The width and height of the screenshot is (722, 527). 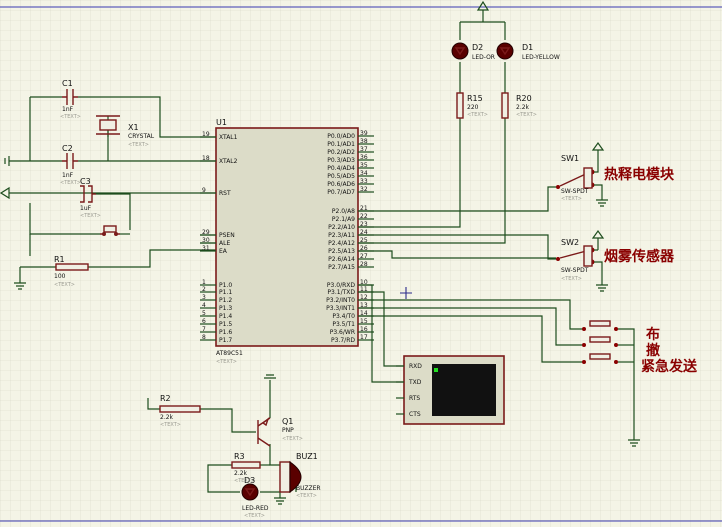 I want to click on d1-value: LED-YELLOW, so click(x=541, y=57).